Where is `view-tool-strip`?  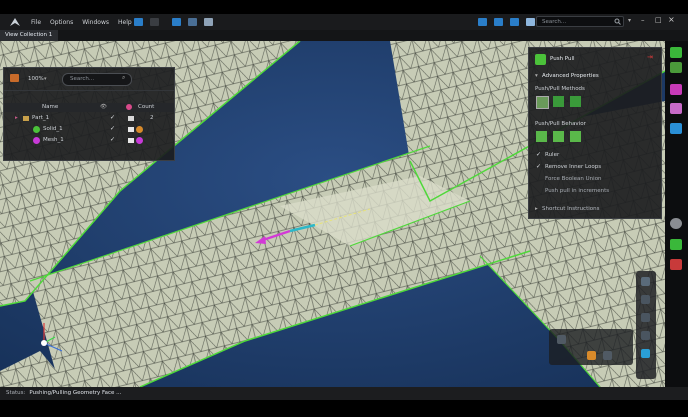
view-tool-strip is located at coordinates (646, 325).